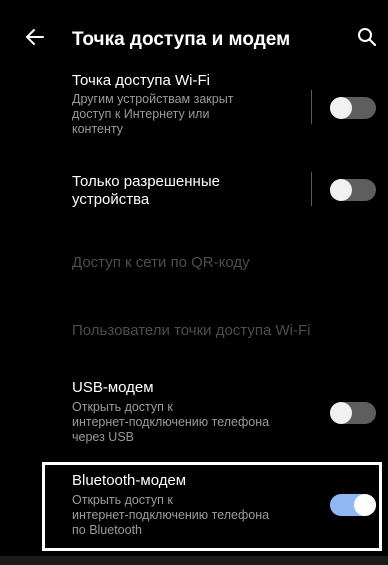  Describe the element at coordinates (212, 506) in the screenshot. I see `highlight-box` at that location.